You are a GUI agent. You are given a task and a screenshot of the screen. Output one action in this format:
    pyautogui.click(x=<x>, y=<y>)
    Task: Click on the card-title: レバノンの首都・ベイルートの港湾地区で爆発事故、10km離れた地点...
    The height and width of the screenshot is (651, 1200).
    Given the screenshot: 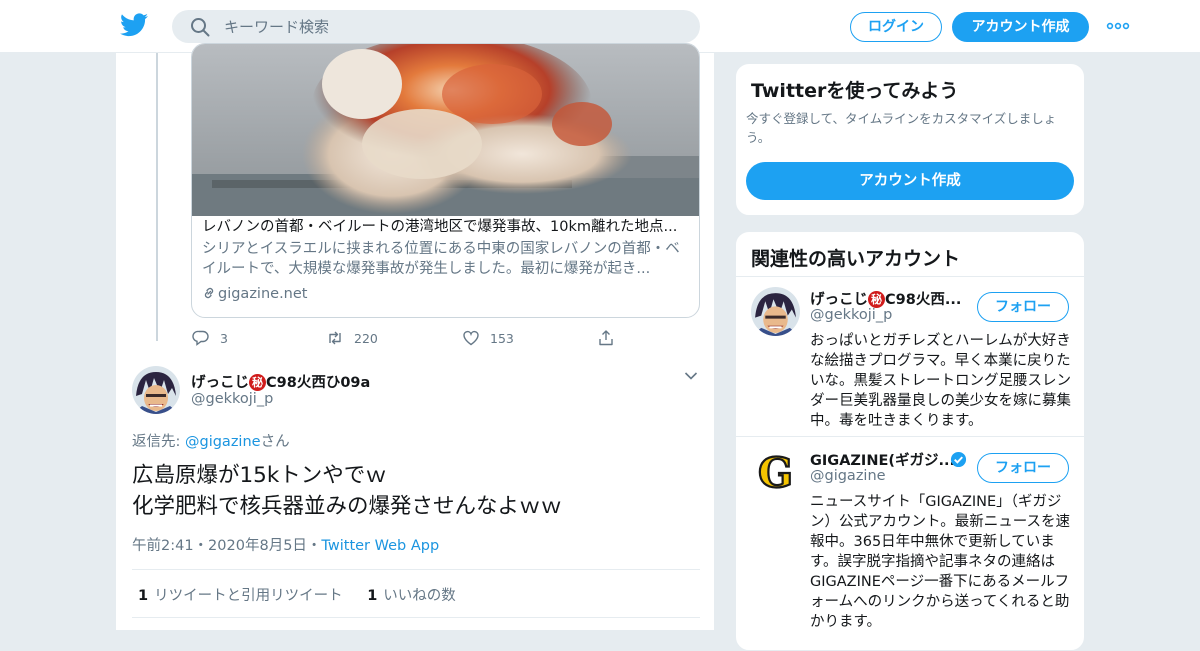 What is the action you would take?
    pyautogui.click(x=440, y=227)
    